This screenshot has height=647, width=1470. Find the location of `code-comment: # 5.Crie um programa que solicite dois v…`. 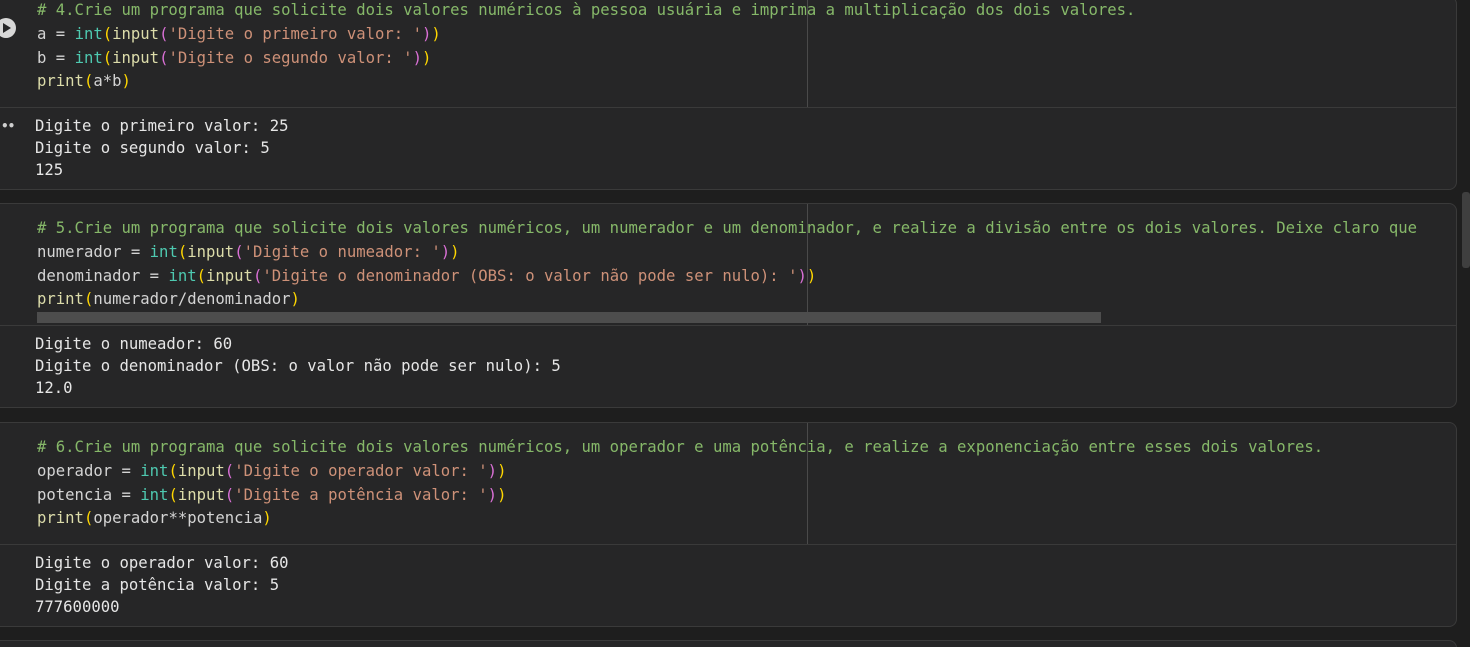

code-comment: # 5.Crie um programa que solicite dois v… is located at coordinates (727, 228).